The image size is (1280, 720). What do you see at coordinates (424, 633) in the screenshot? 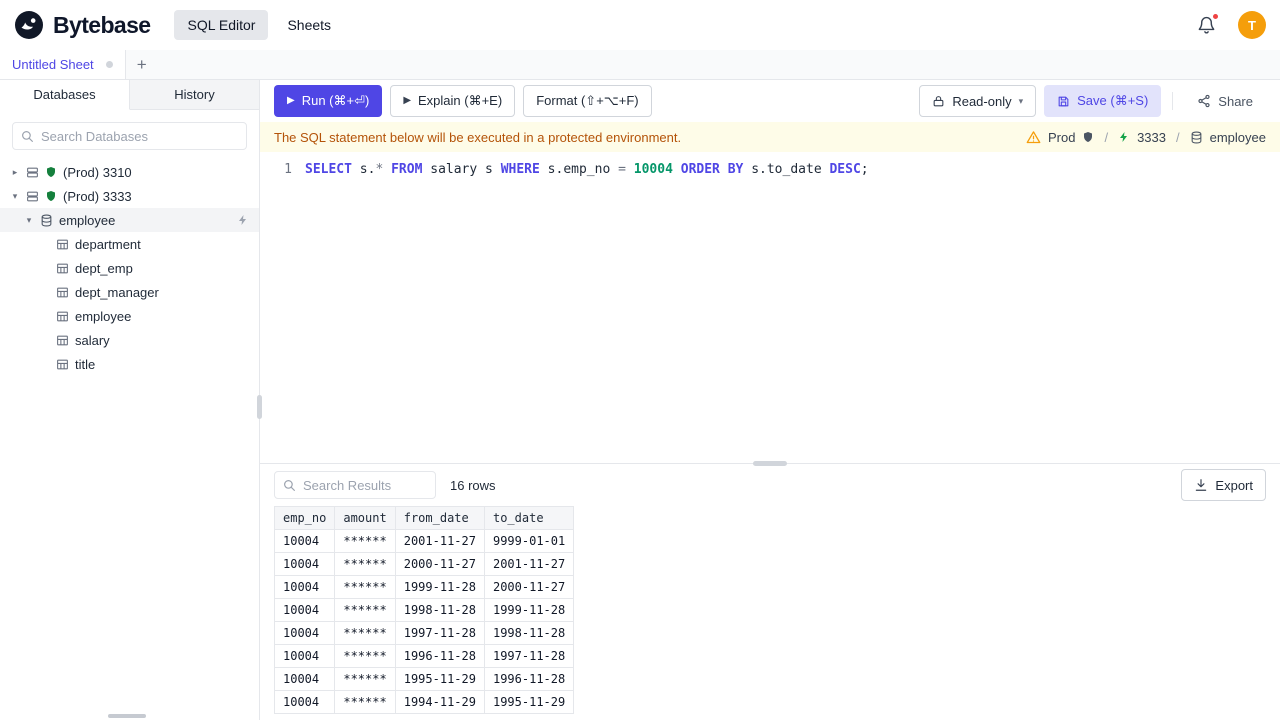
I see `table-row: 10004 ****** 1997-11-28 1998-11-28` at bounding box center [424, 633].